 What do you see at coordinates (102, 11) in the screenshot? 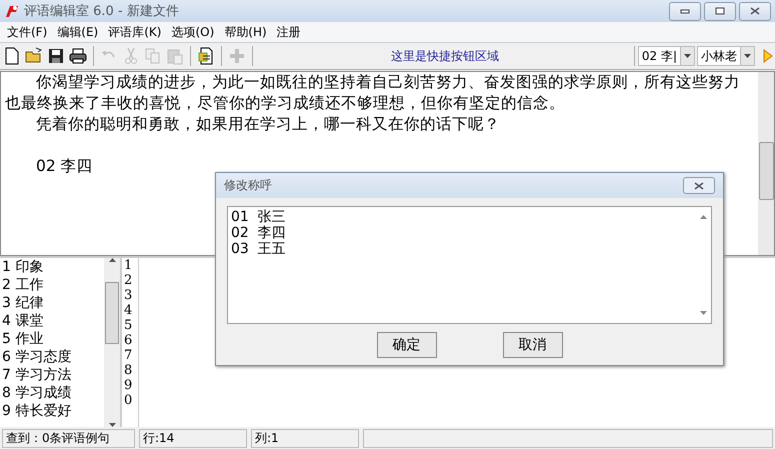
I see `window-title: 评语编辑室 6.0 - 新建文件` at bounding box center [102, 11].